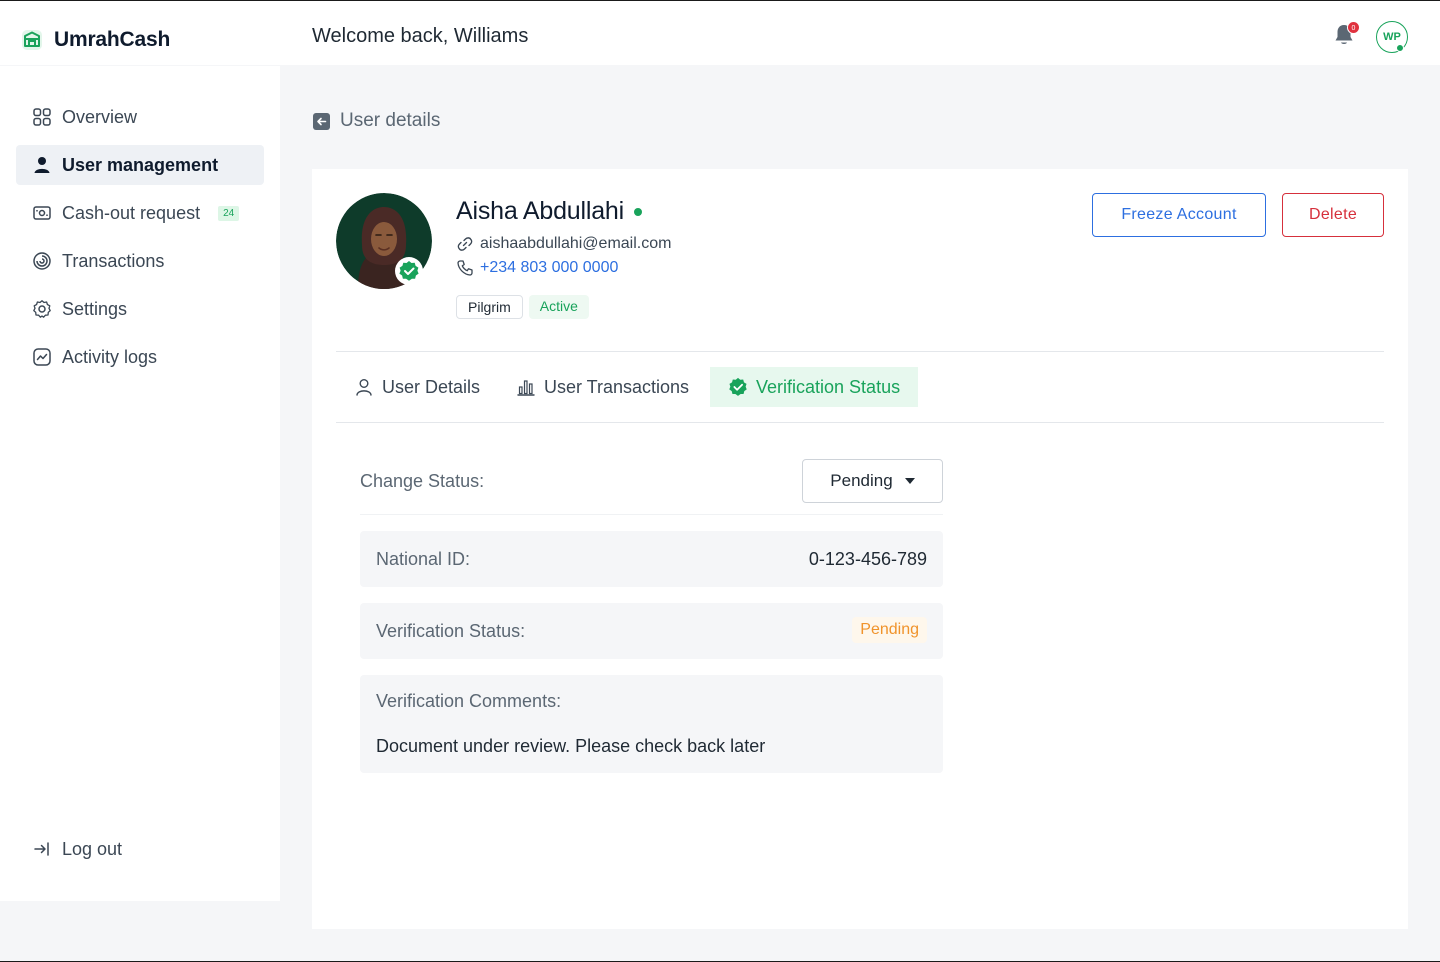 The height and width of the screenshot is (962, 1440). I want to click on tab-verification-status: Verification Status, so click(814, 387).